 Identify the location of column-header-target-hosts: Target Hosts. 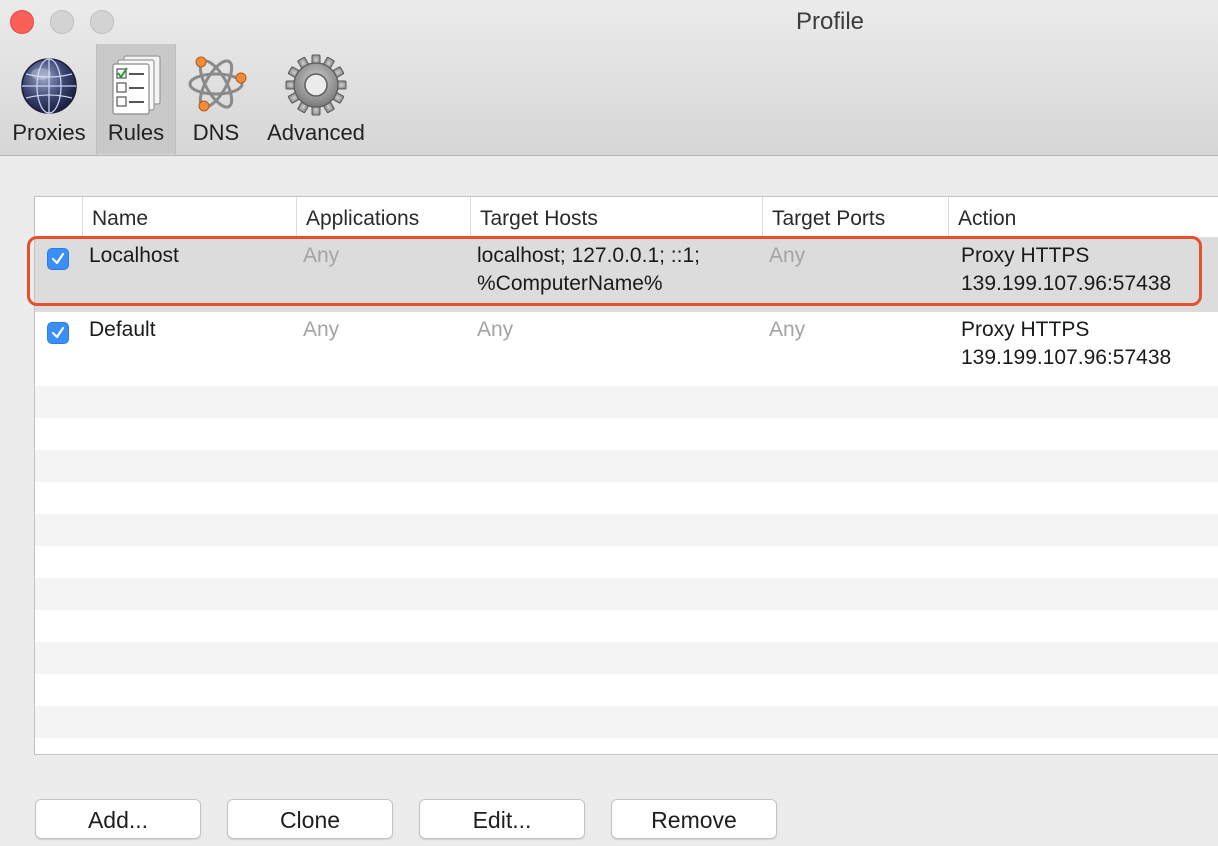
(616, 217).